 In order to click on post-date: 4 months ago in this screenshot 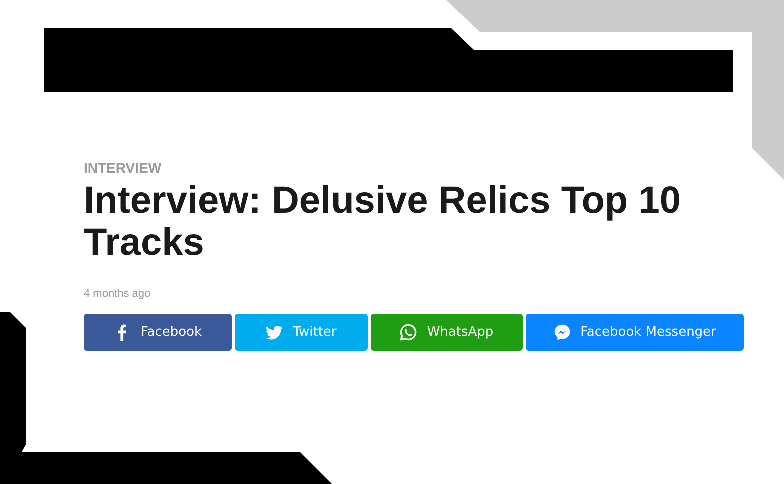, I will do `click(117, 294)`.